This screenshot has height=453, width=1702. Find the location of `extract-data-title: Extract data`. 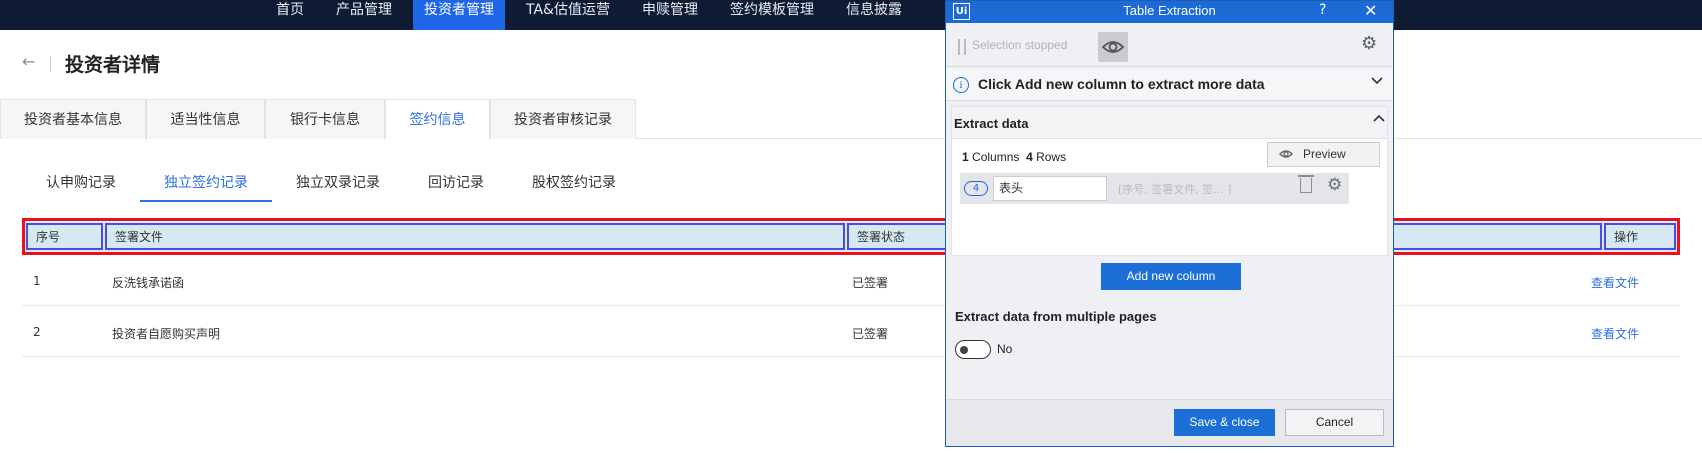

extract-data-title: Extract data is located at coordinates (991, 123).